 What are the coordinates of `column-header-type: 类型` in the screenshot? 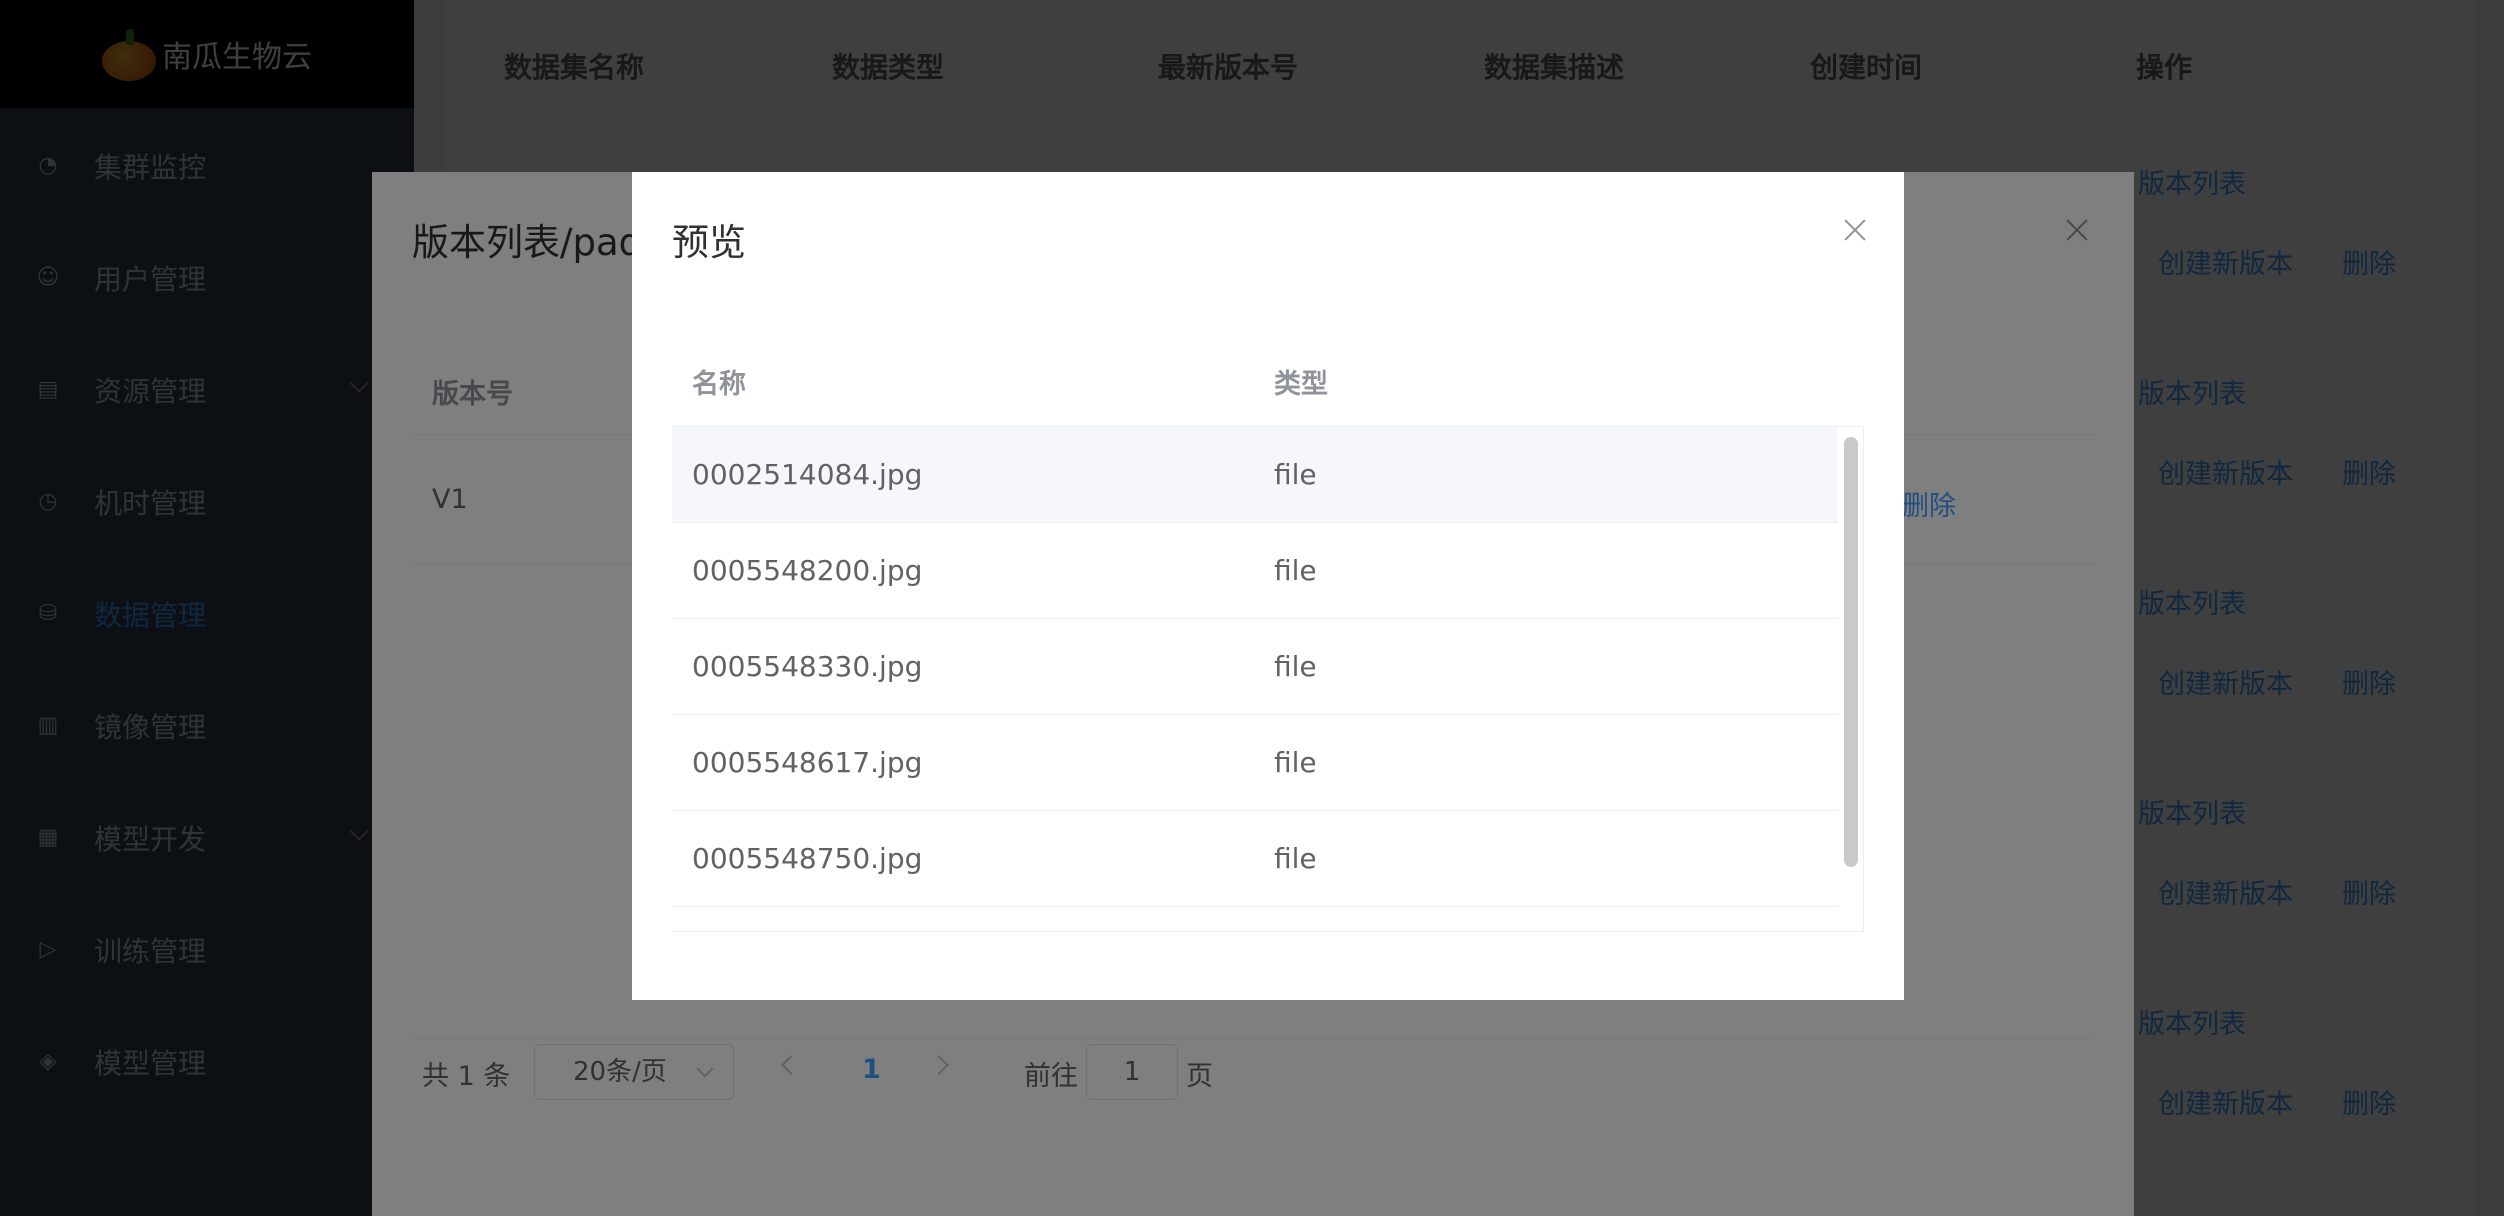 It's located at (1301, 384).